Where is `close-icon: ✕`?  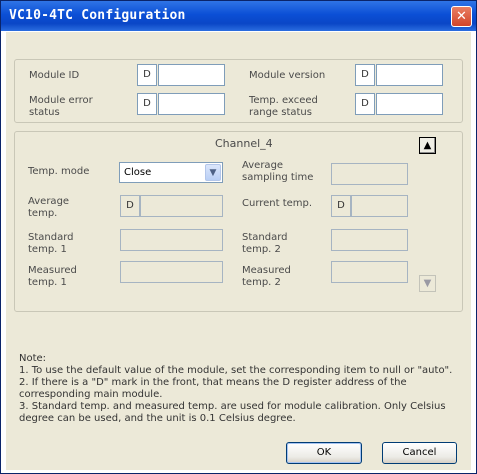
close-icon: ✕ is located at coordinates (461, 16).